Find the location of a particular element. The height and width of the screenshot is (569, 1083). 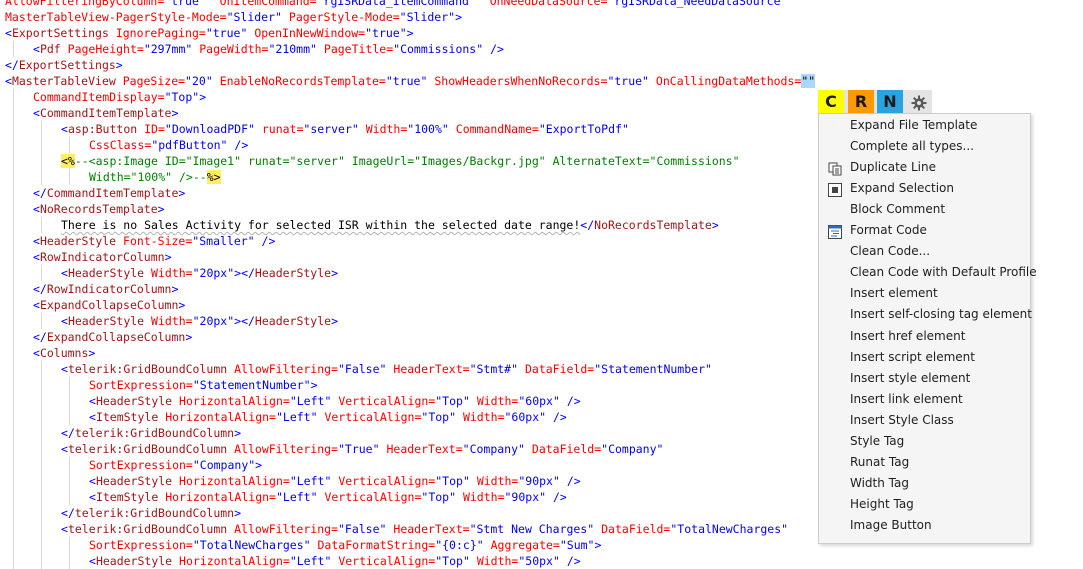

code-text: <Columns> is located at coordinates (64, 353).